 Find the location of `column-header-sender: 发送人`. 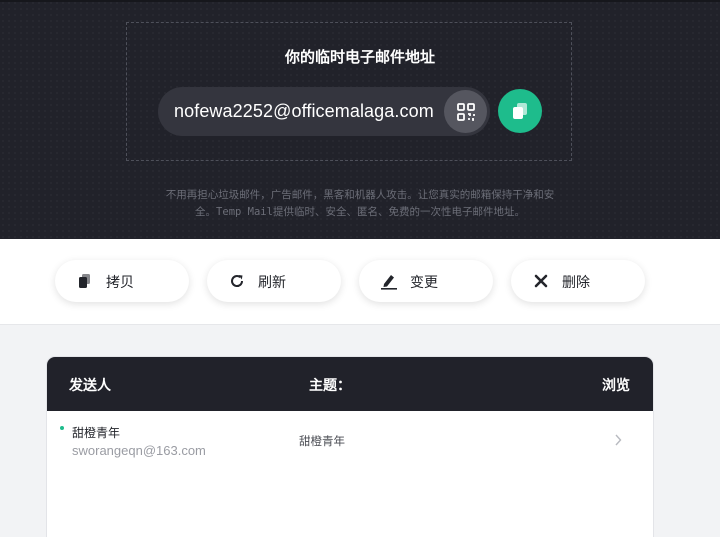

column-header-sender: 发送人 is located at coordinates (90, 386).